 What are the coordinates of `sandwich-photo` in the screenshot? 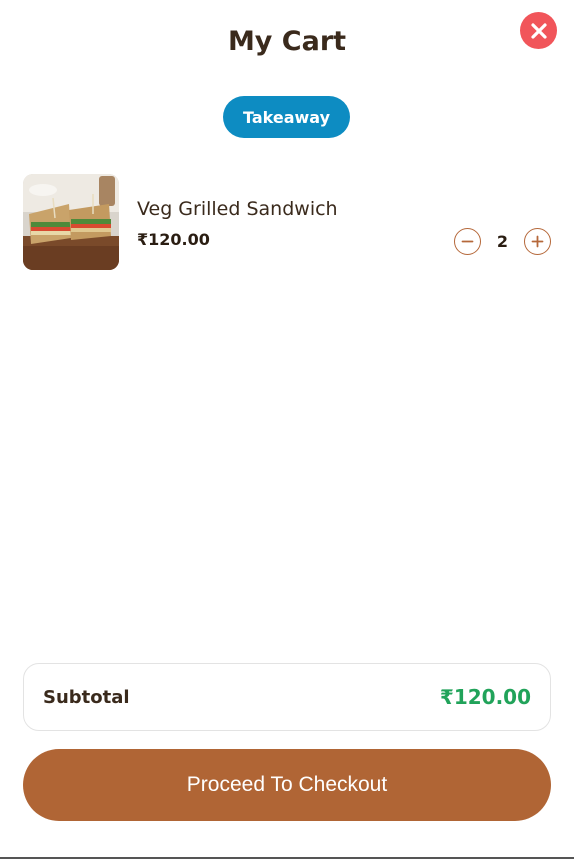 It's located at (71, 222).